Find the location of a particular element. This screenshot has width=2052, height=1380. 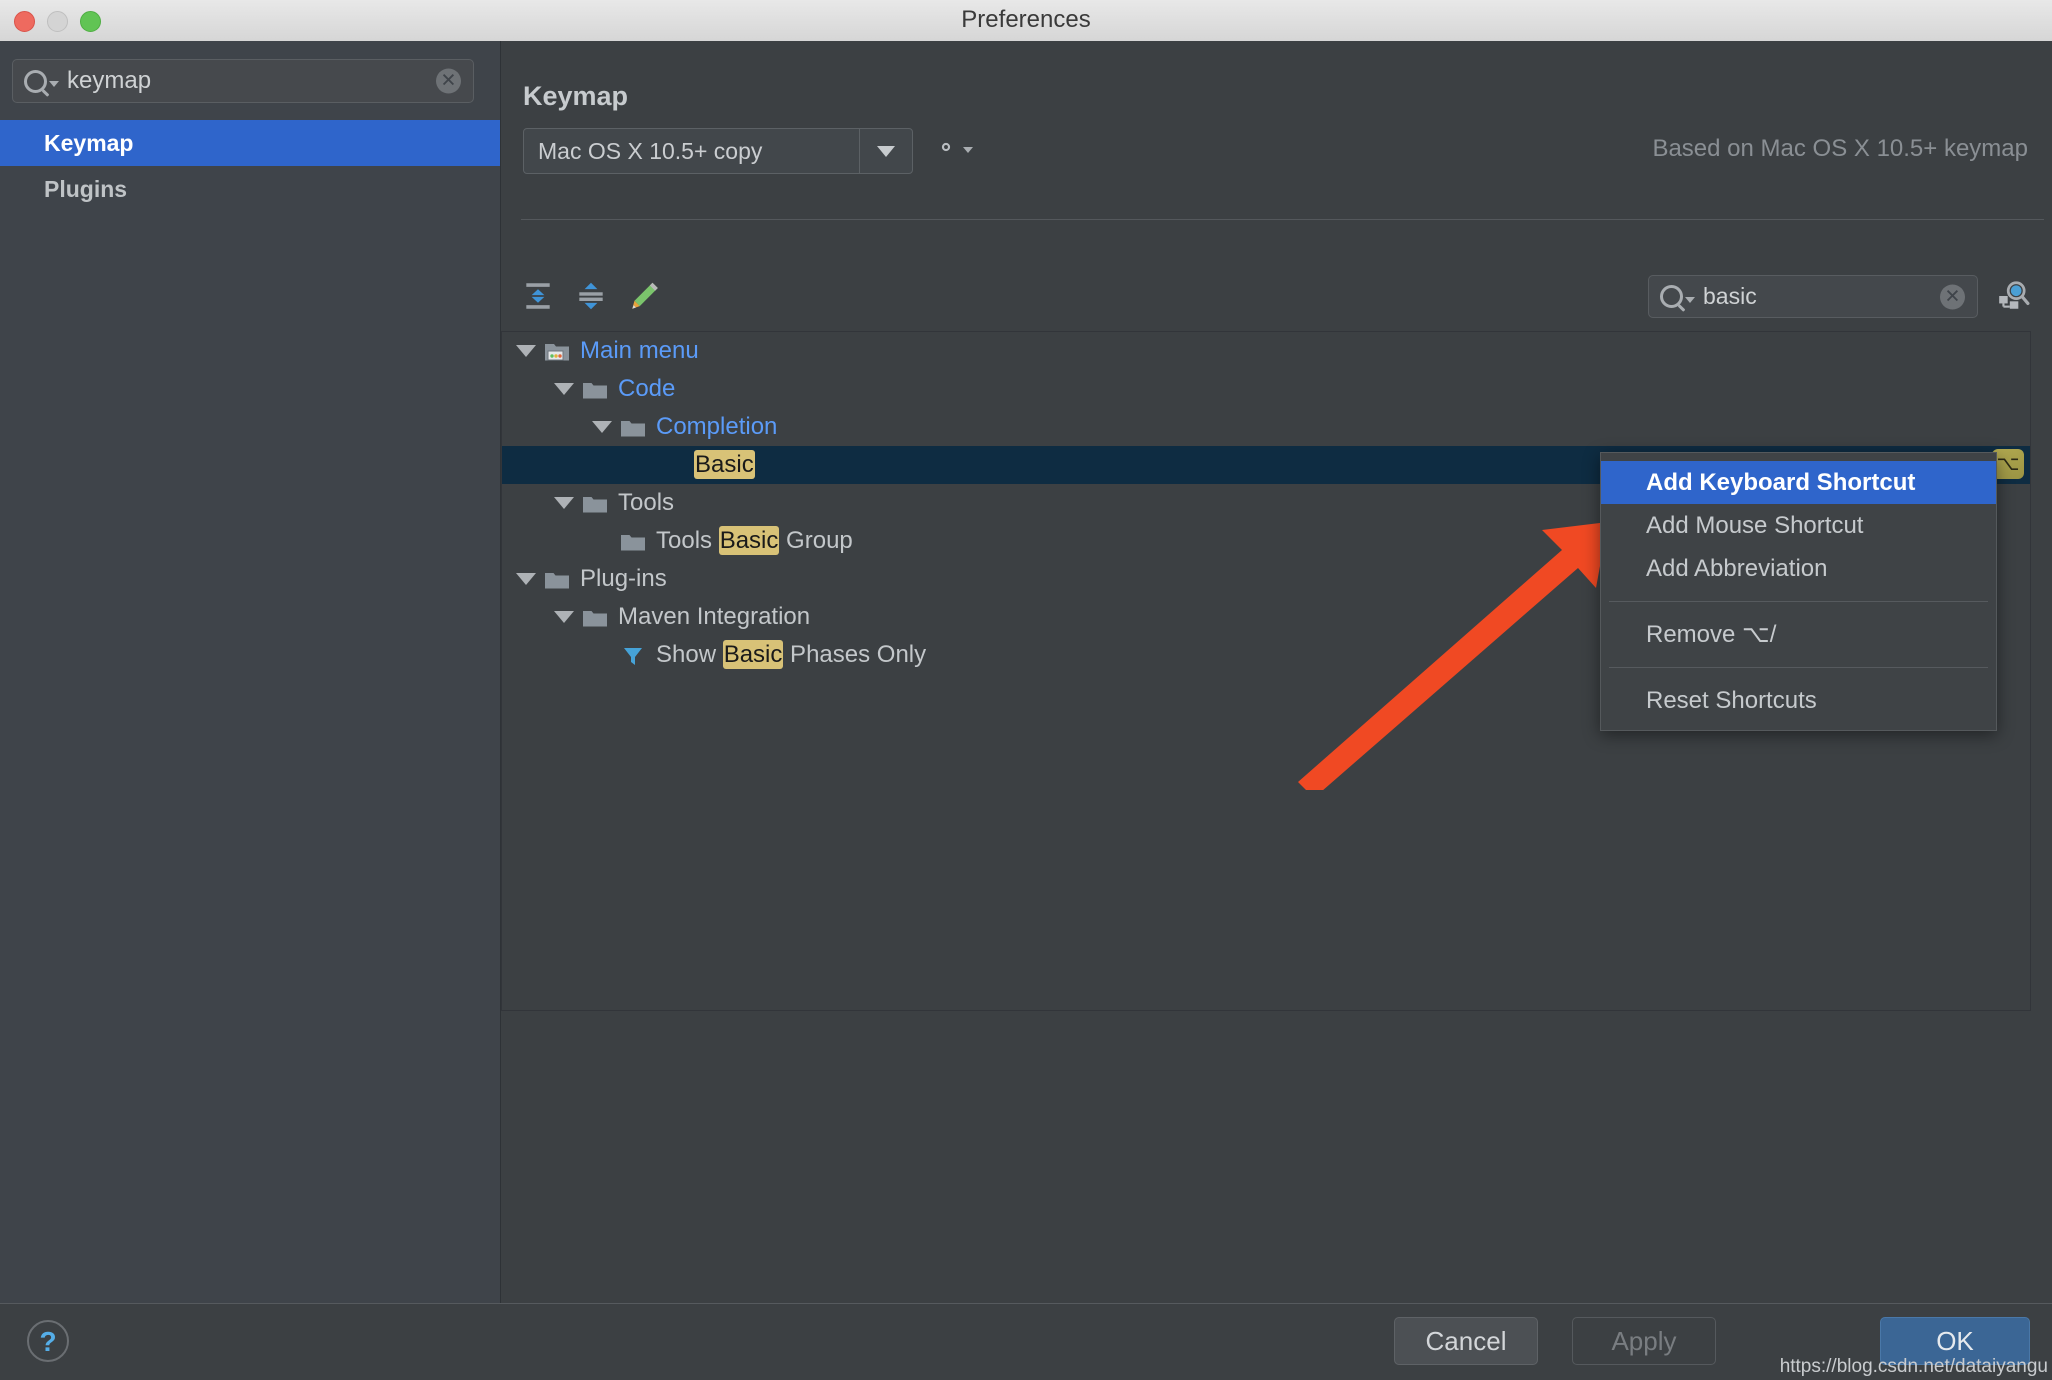

menu-item-reset-shortcuts: Reset Shortcuts is located at coordinates (1798, 700).